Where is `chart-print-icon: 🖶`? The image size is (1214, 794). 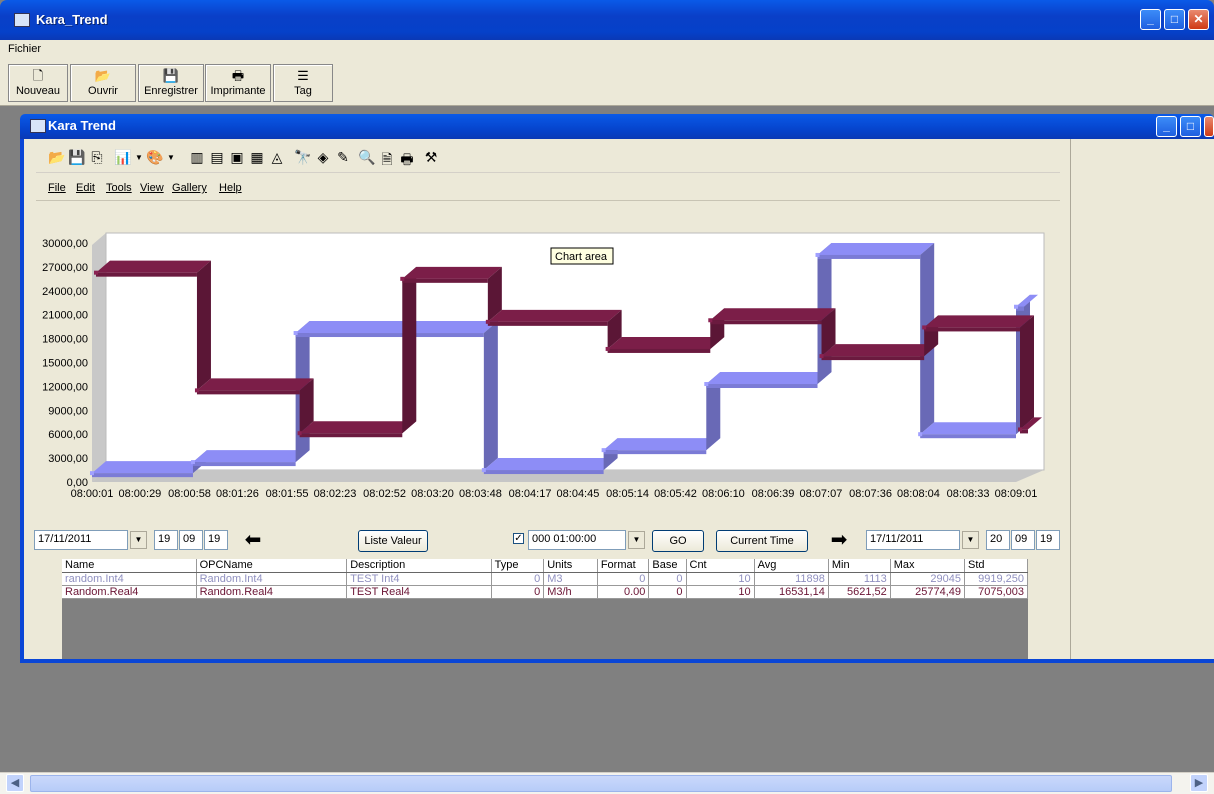
chart-print-icon: 🖶 is located at coordinates (407, 161).